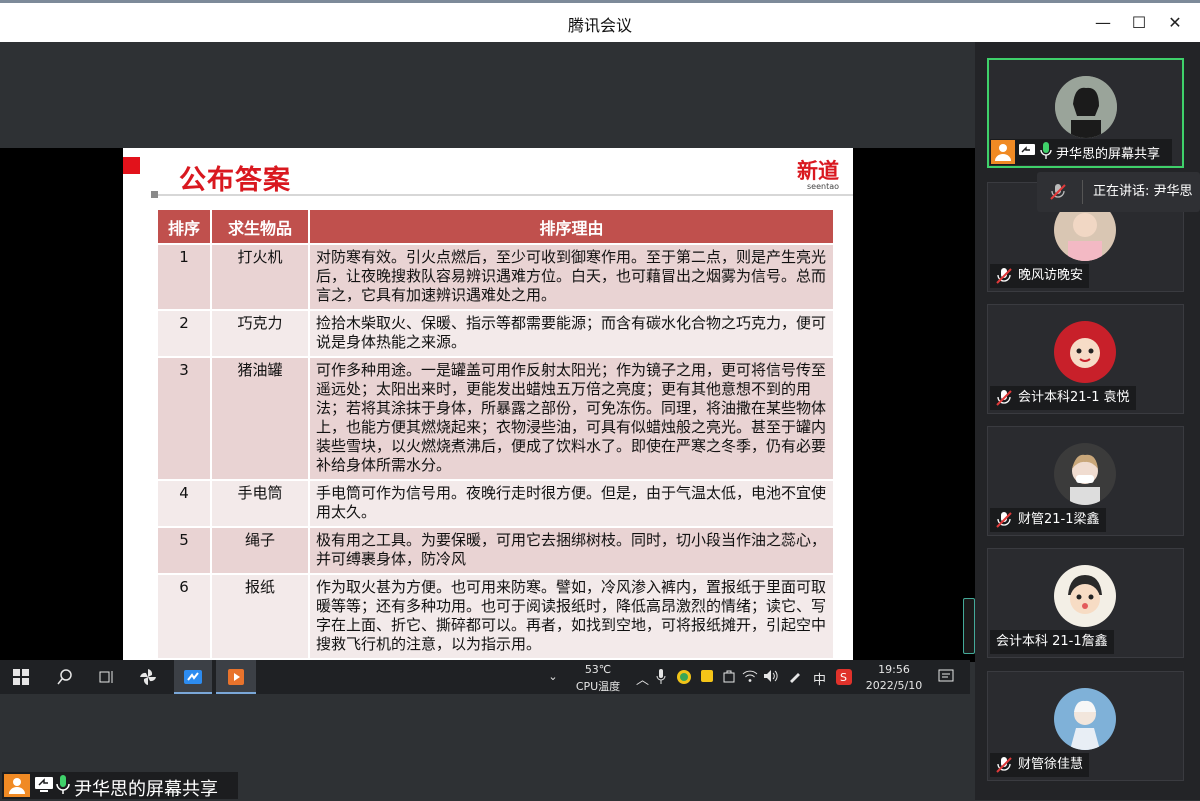  Describe the element at coordinates (485, 677) in the screenshot. I see `shared-taskbar: ⌄ 53℃ CPU温度 ︿ 中 S 19:56 2022/5/10` at that location.